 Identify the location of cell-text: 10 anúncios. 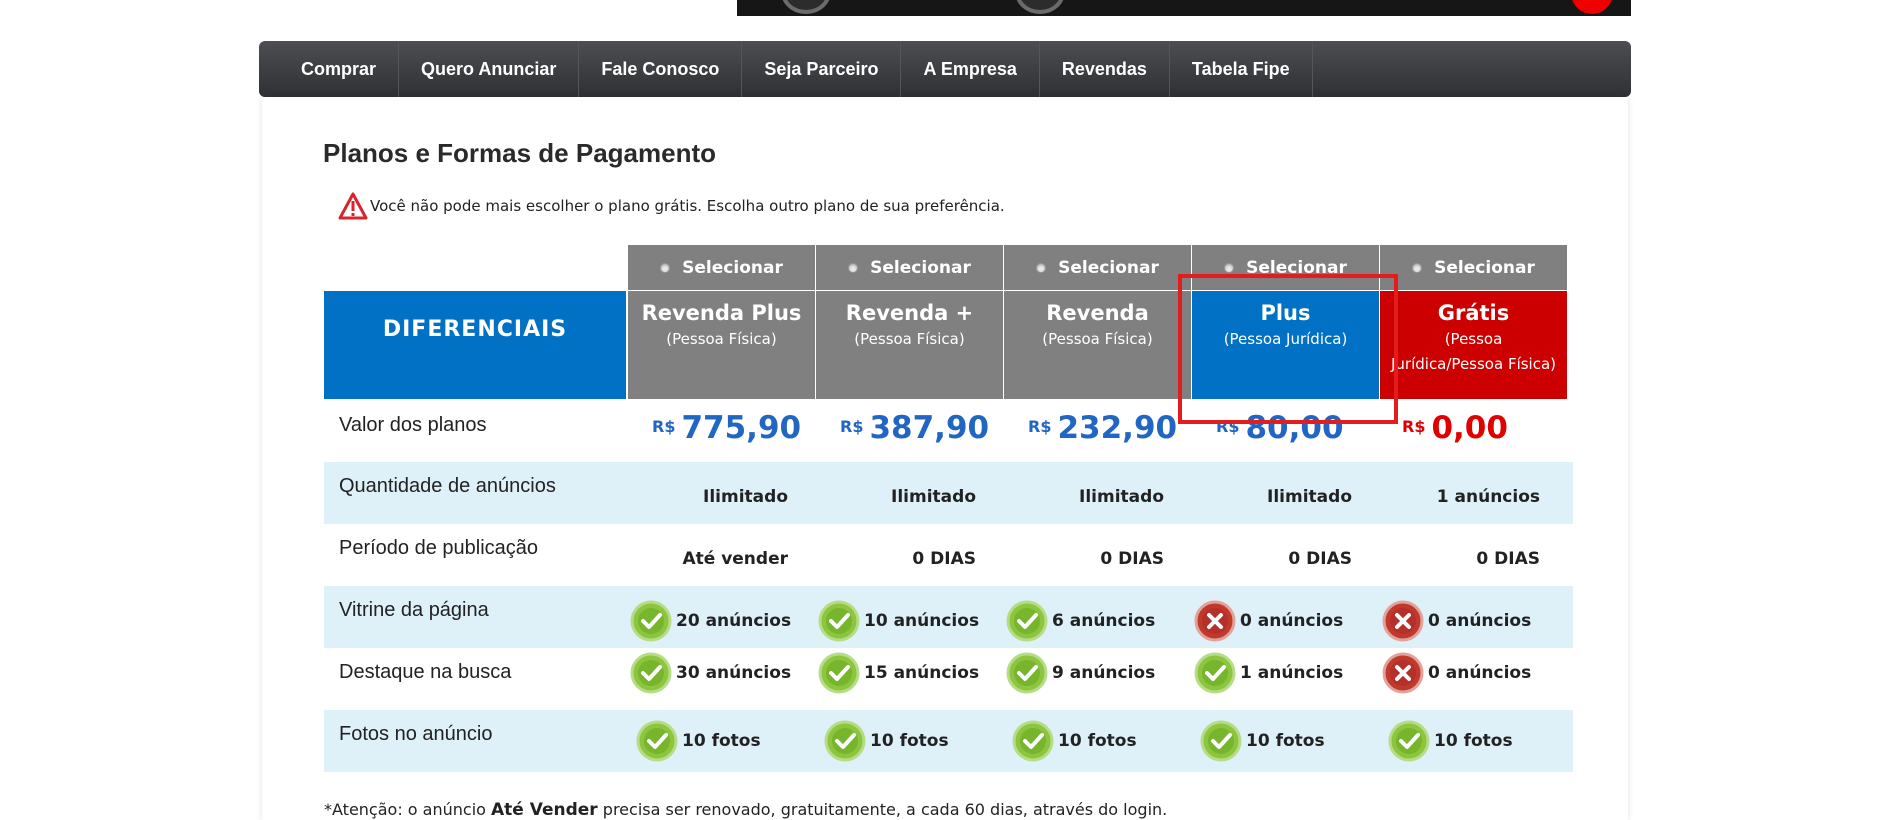
(922, 621).